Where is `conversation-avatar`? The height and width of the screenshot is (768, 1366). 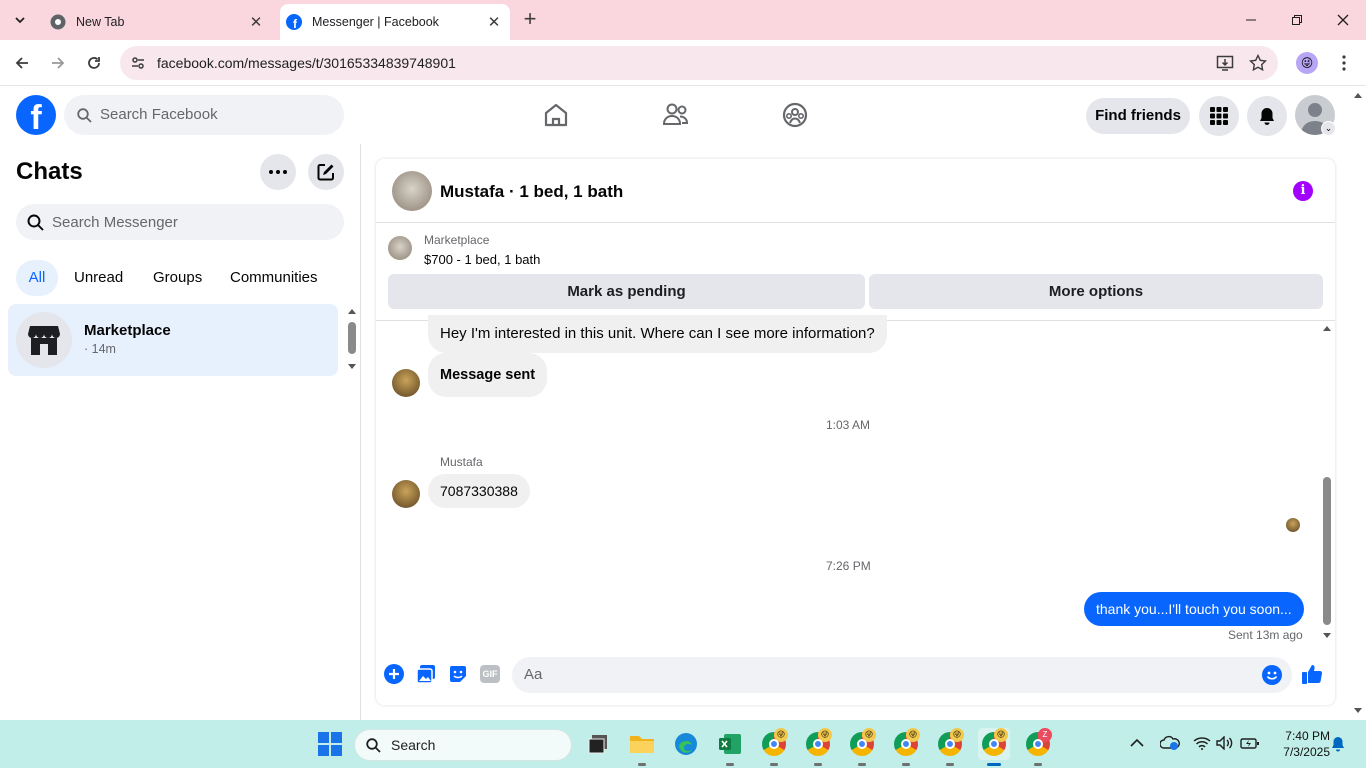 conversation-avatar is located at coordinates (412, 191).